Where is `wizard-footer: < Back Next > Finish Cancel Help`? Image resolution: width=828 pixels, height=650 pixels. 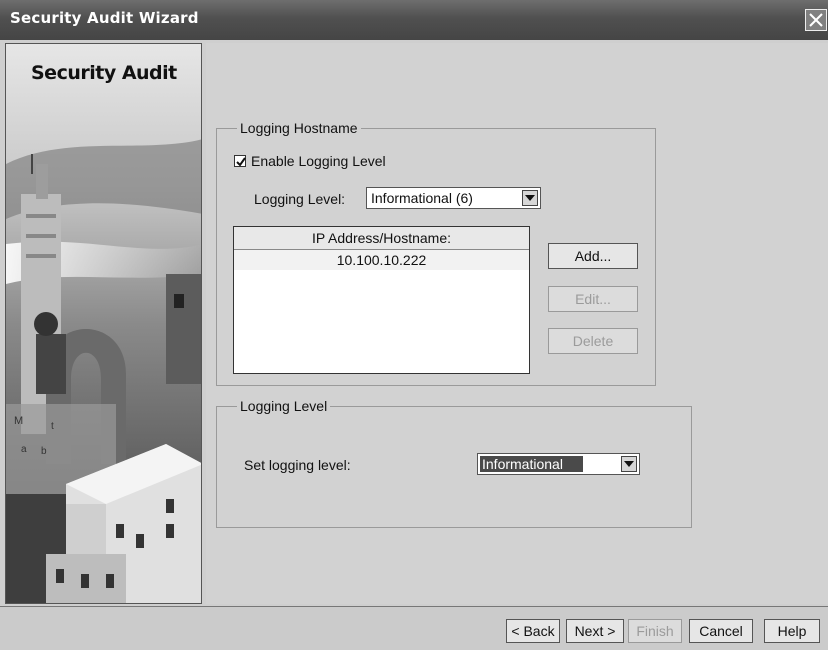
wizard-footer: < Back Next > Finish Cancel Help is located at coordinates (414, 628).